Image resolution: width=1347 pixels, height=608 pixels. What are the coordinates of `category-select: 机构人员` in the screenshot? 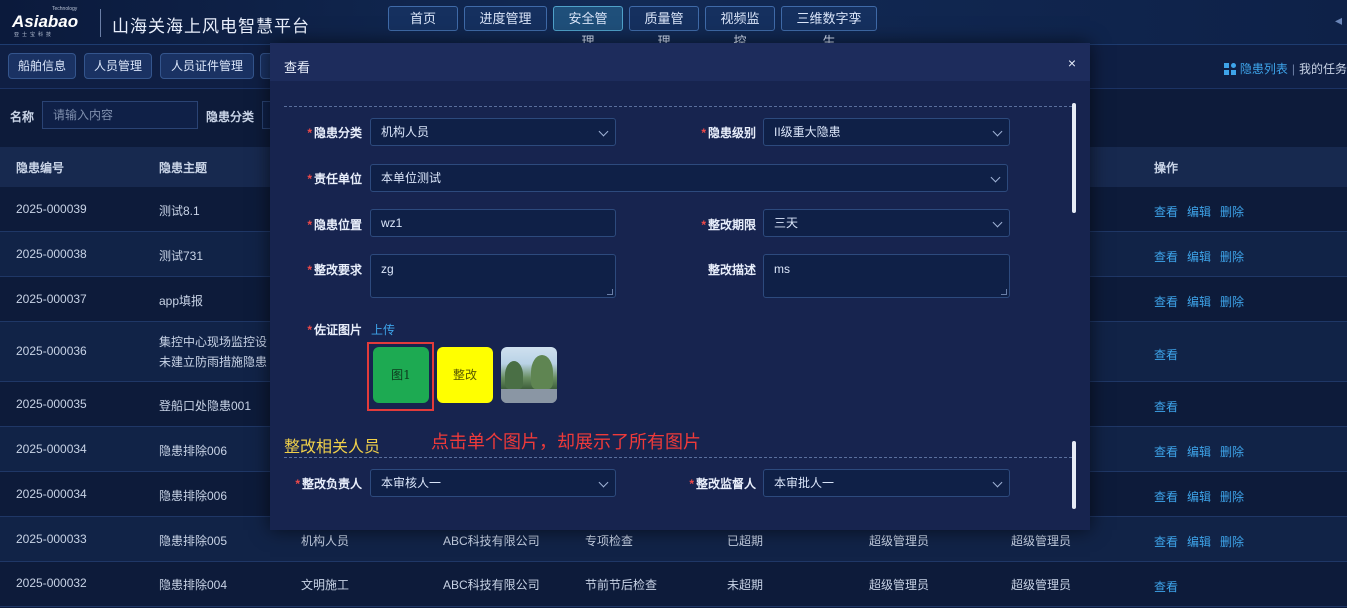 It's located at (493, 132).